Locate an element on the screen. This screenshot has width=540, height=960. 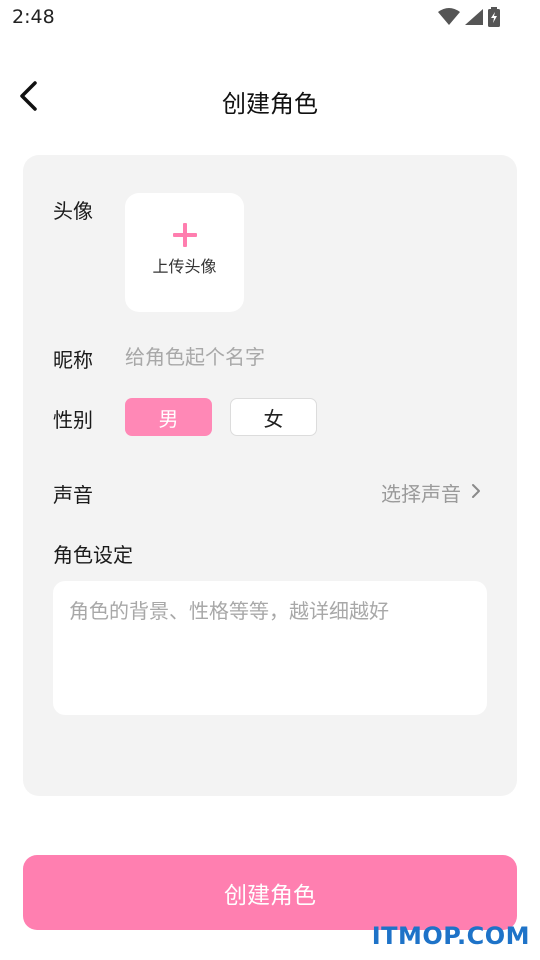
voice-select: 选择声音 is located at coordinates (431, 492).